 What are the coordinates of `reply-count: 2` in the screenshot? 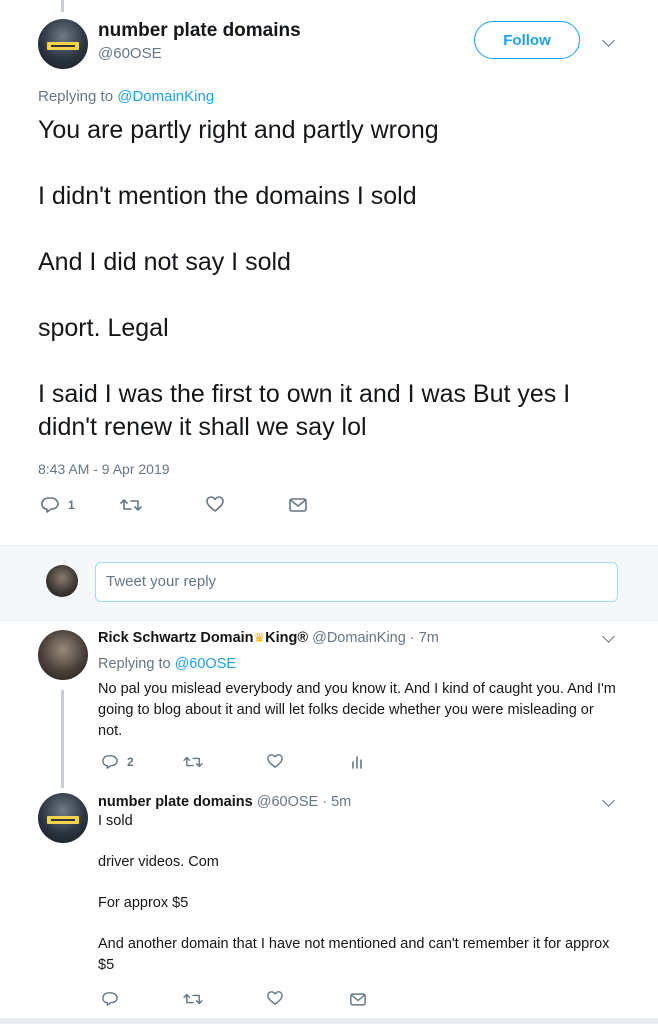 It's located at (130, 762).